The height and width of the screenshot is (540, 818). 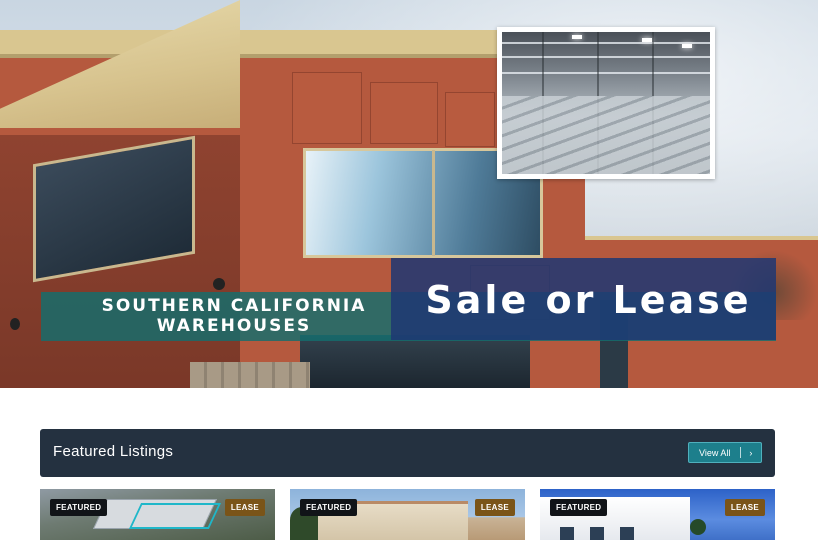 What do you see at coordinates (751, 452) in the screenshot?
I see `chevron-right-icon: ›` at bounding box center [751, 452].